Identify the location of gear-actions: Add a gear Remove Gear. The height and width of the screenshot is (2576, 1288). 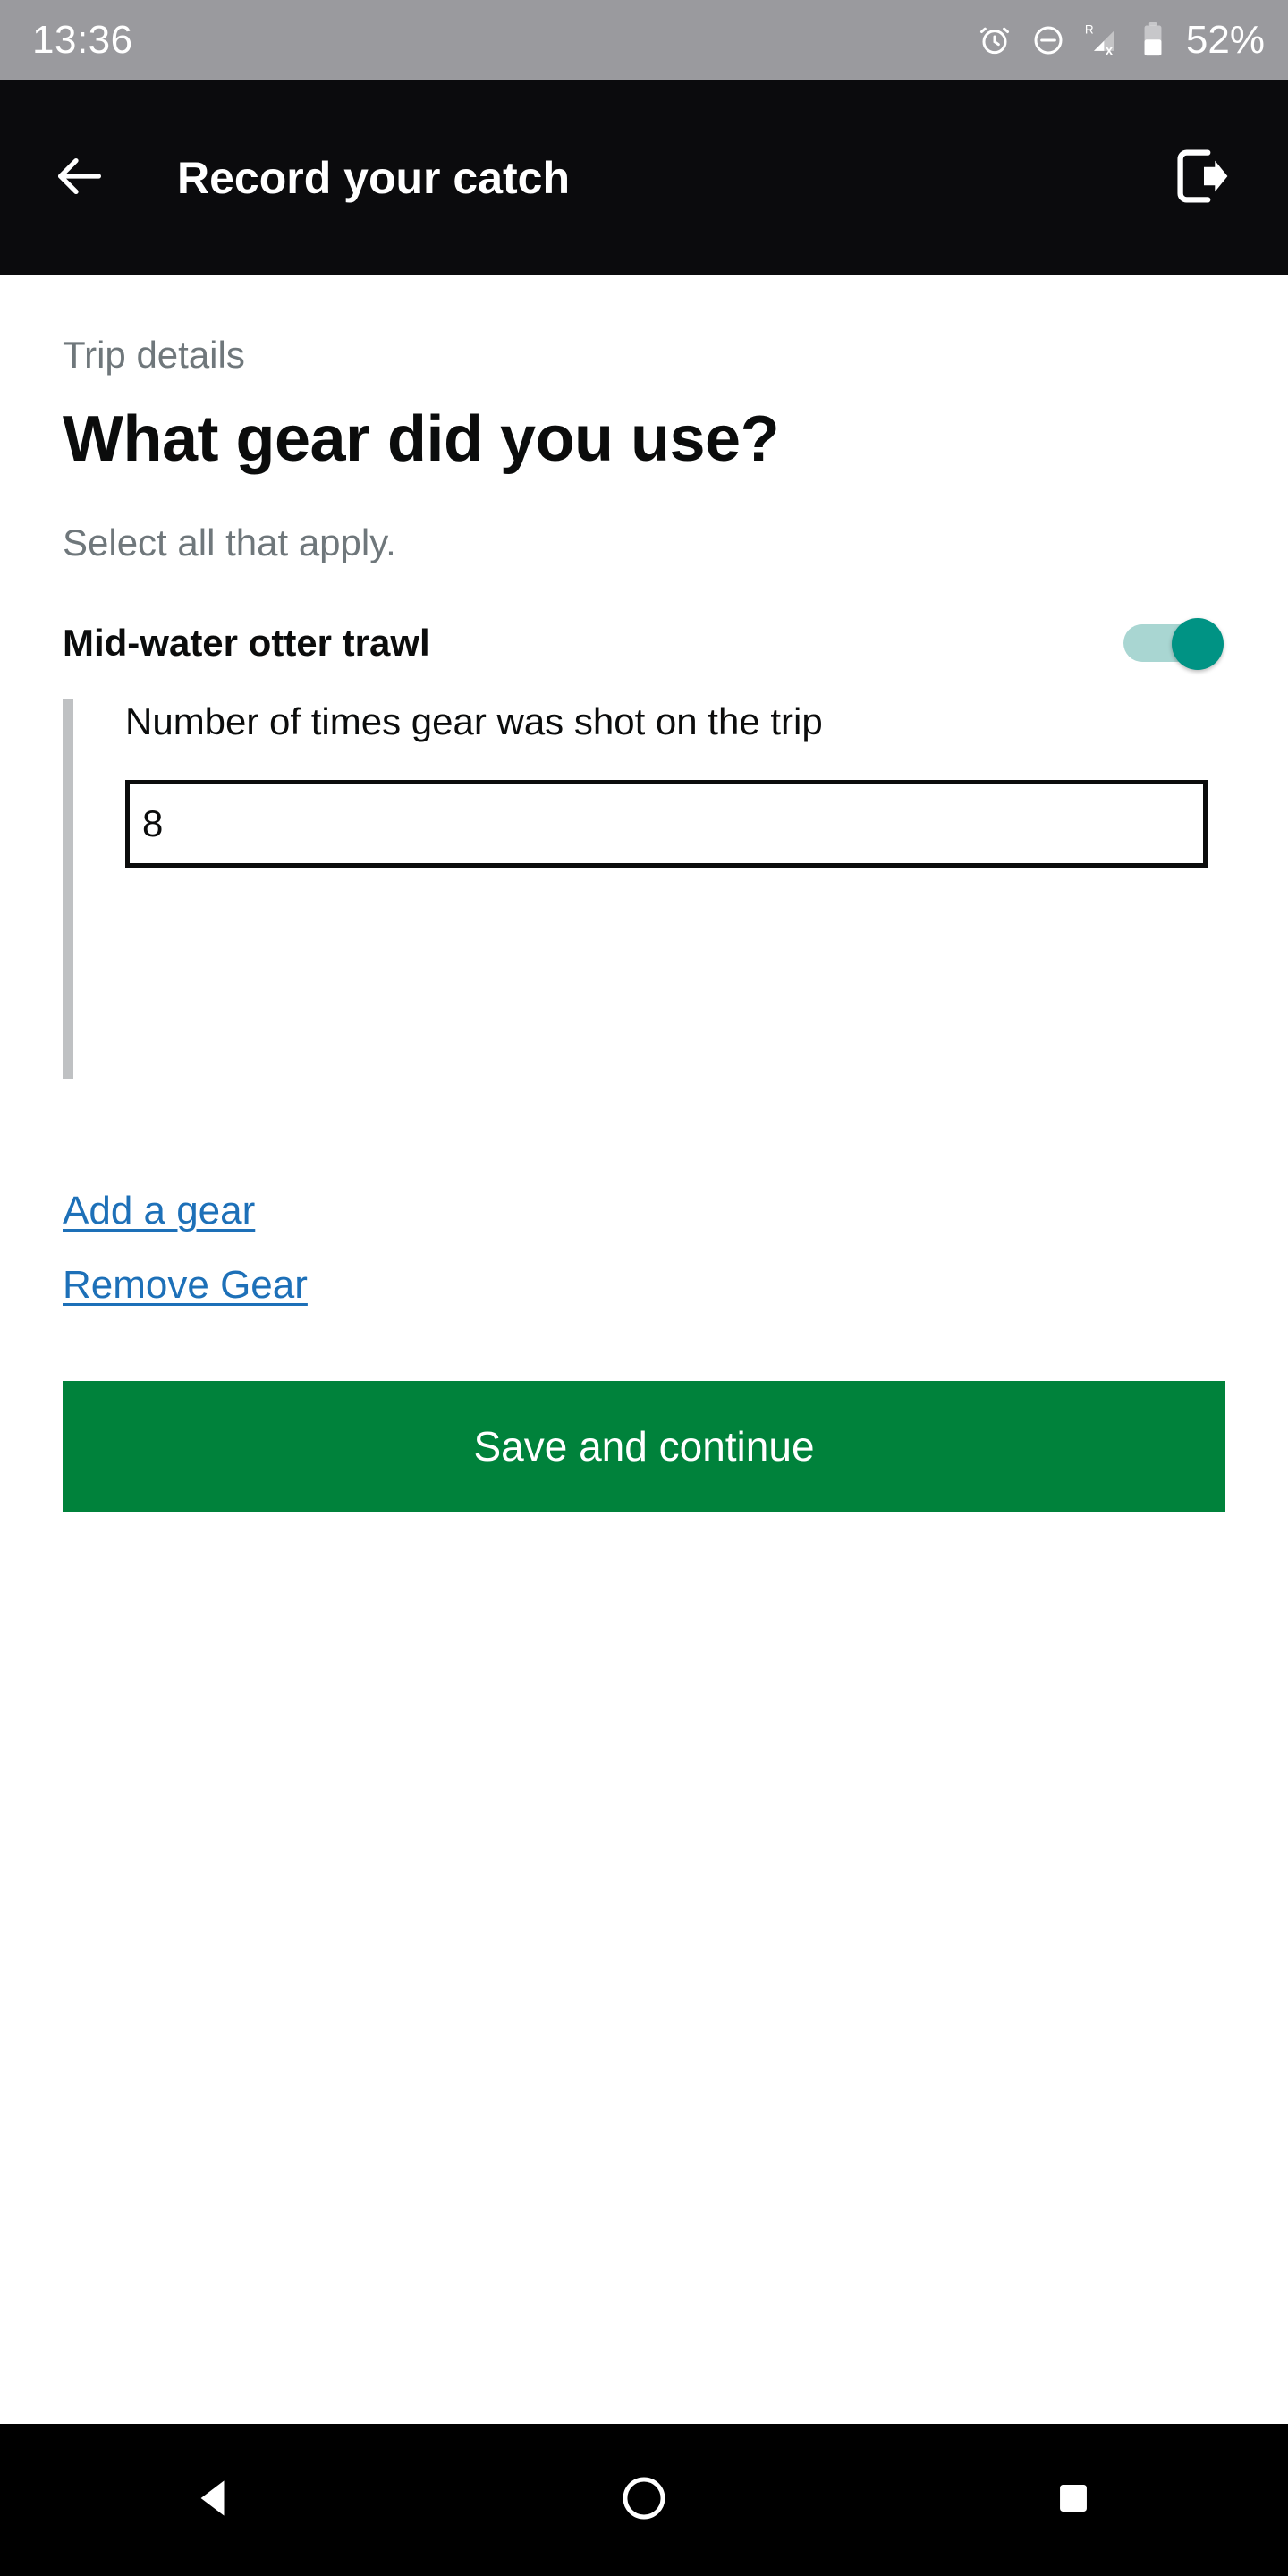
(644, 1247).